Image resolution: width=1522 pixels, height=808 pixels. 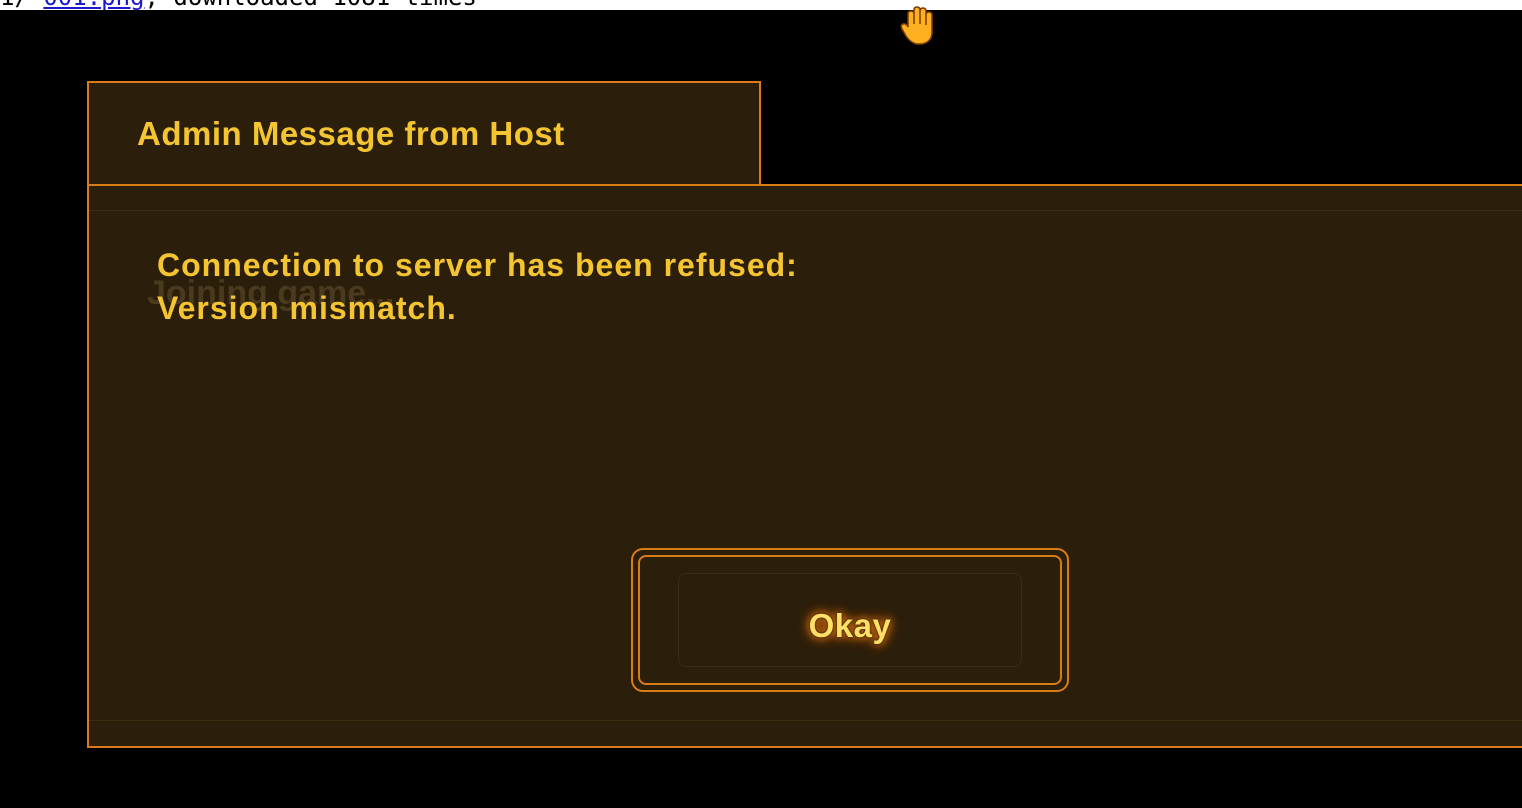 I want to click on okay-button-label: Okay, so click(x=850, y=625).